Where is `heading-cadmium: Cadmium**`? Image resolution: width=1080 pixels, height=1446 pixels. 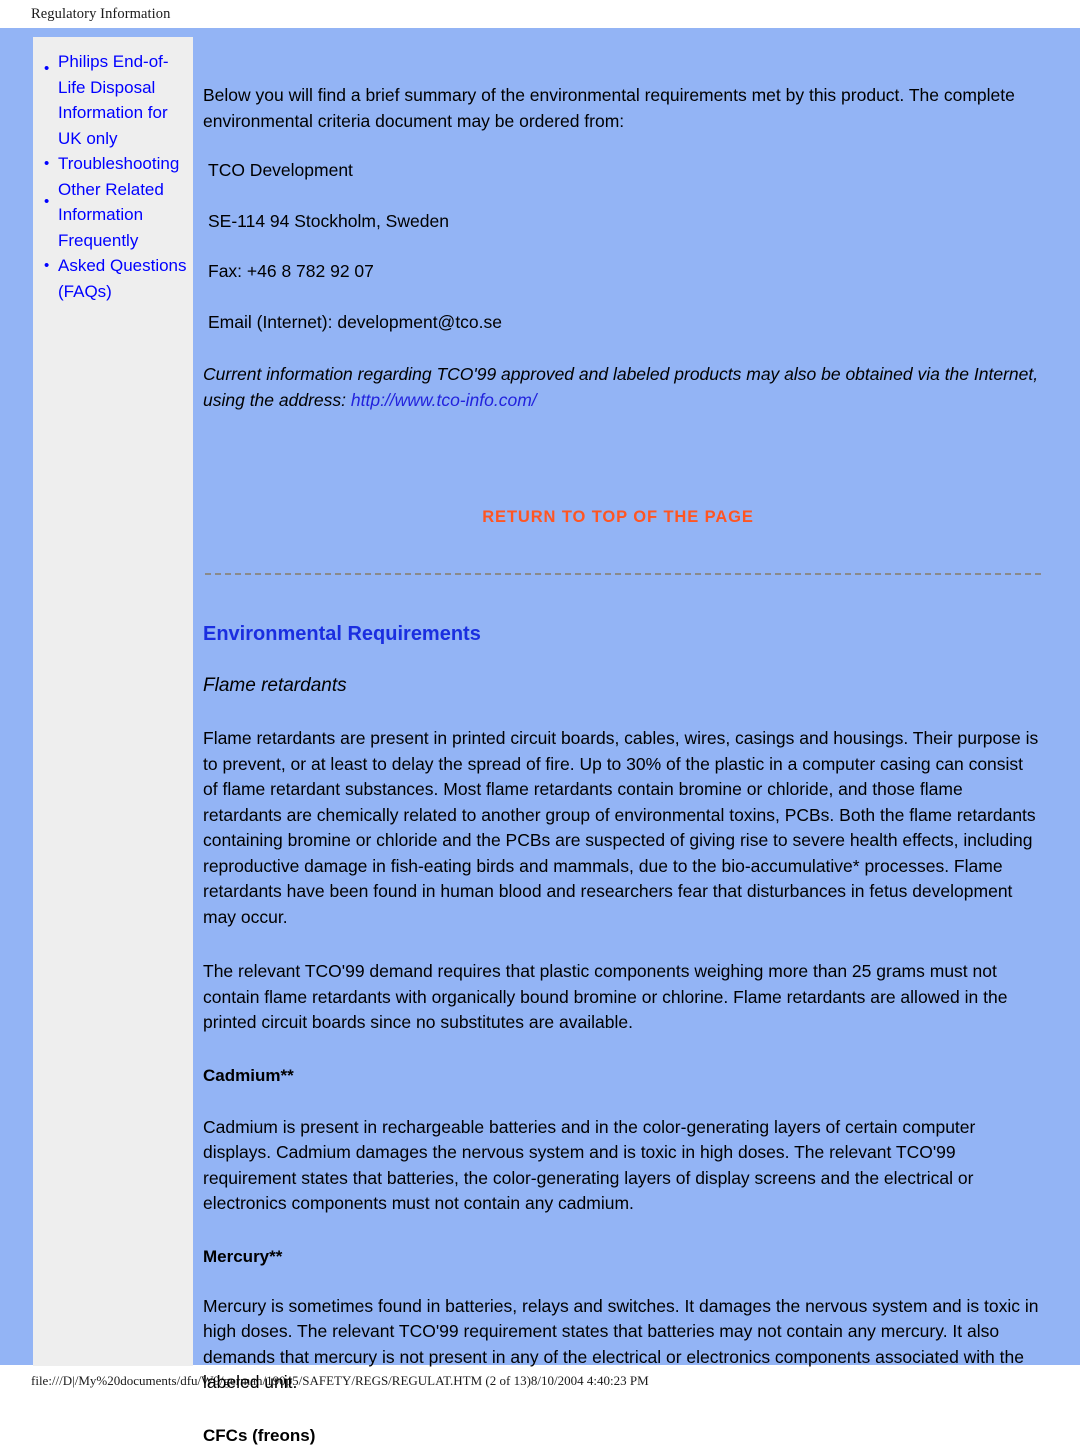 heading-cadmium: Cadmium** is located at coordinates (248, 1075).